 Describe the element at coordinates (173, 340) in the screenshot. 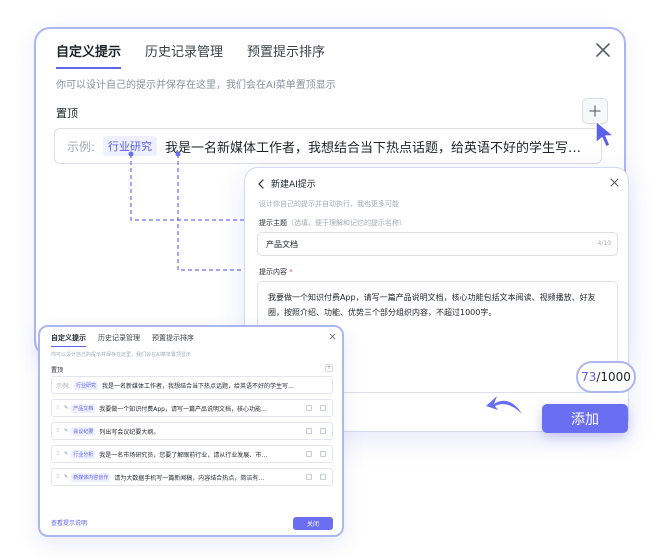

I see `mini-tab-preset-order: 预置提示排序` at that location.